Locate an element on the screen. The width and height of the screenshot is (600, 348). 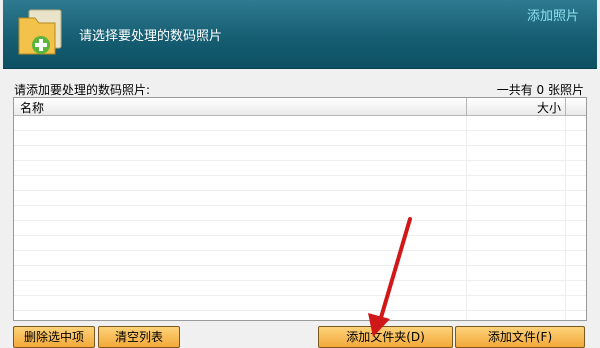
add-file-button: 添加文件(F) is located at coordinates (520, 337).